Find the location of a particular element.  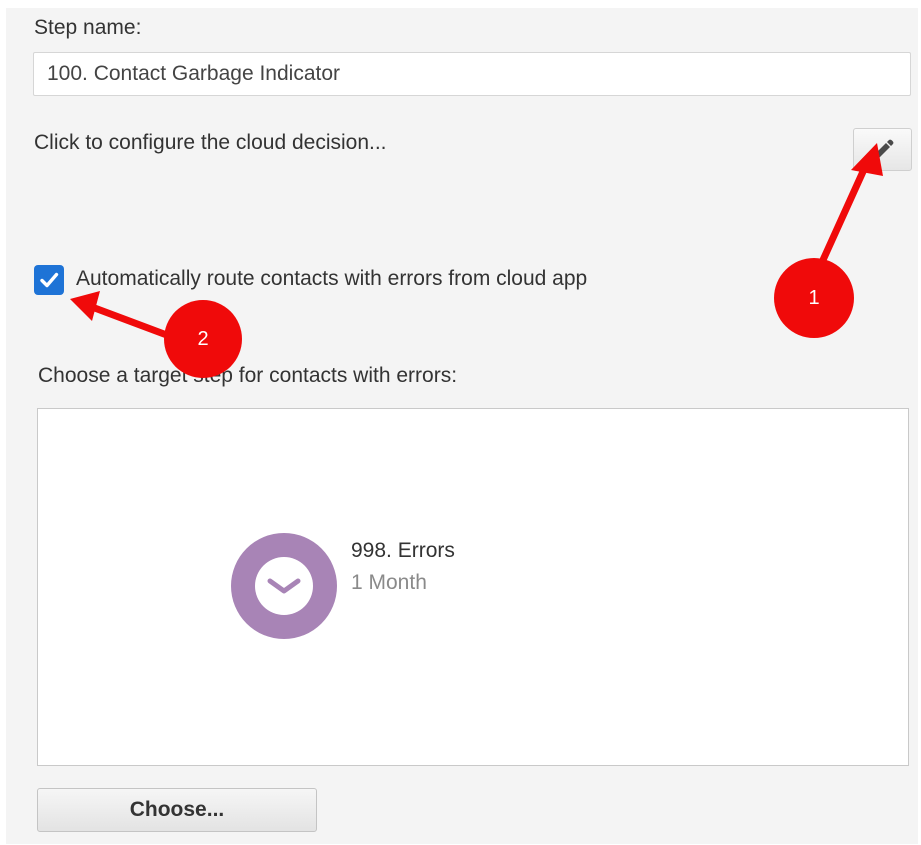

clock-icon is located at coordinates (284, 586).